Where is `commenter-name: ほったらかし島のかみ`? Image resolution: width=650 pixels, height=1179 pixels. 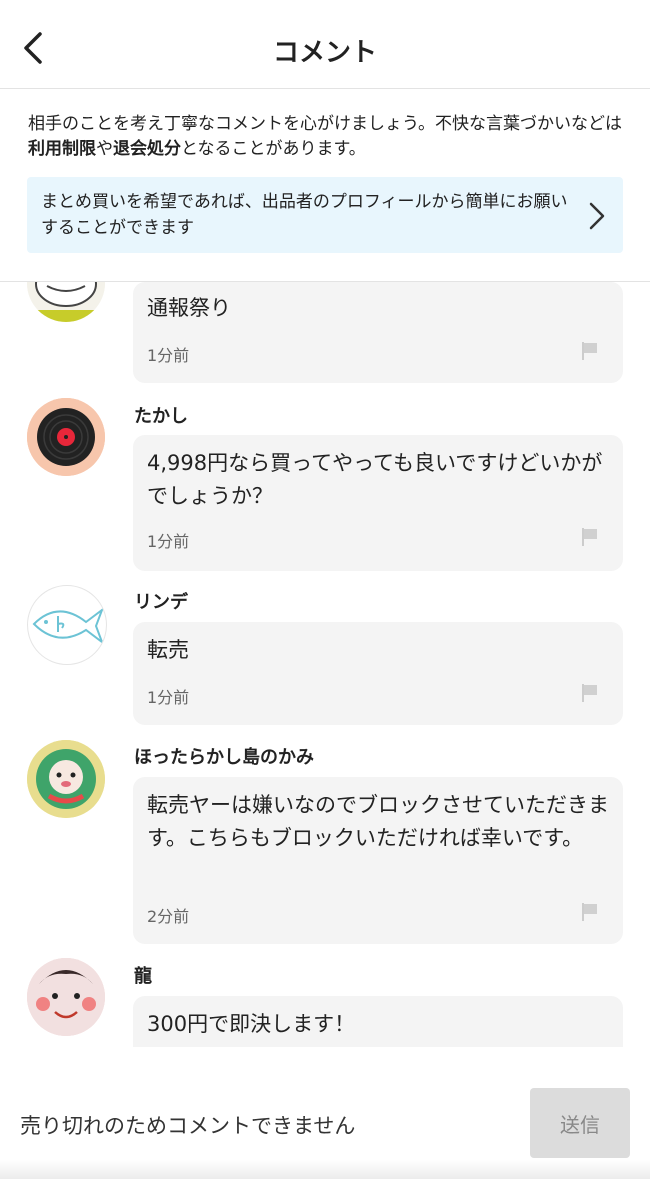 commenter-name: ほったらかし島のかみ is located at coordinates (224, 756).